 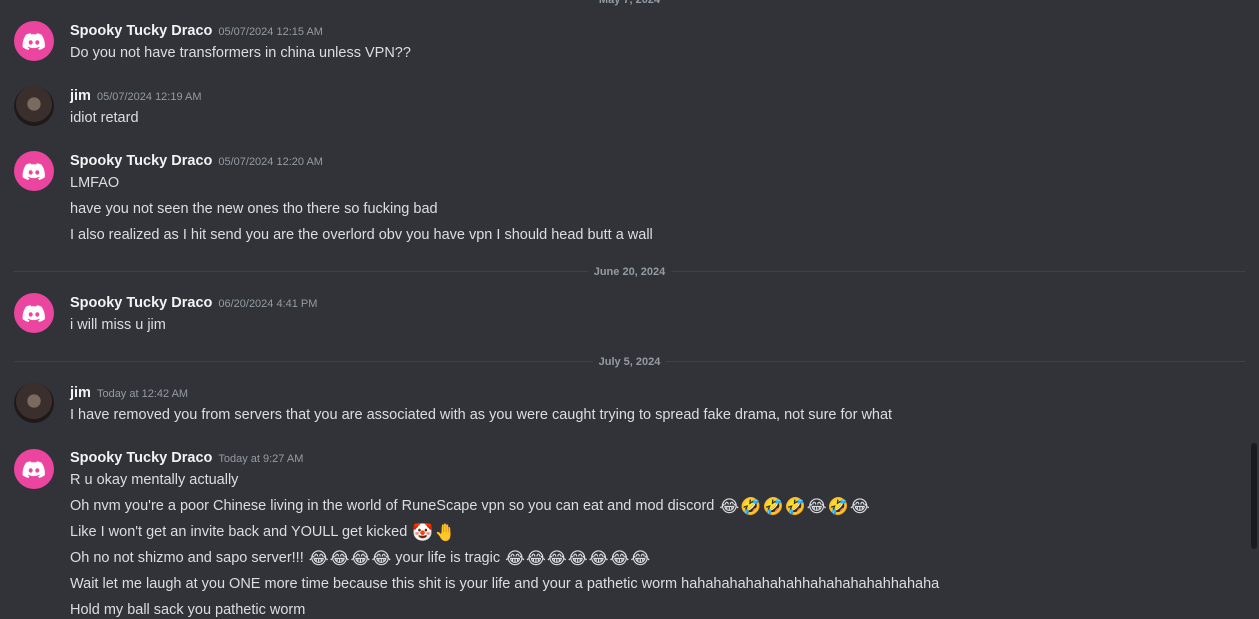 What do you see at coordinates (422, 533) in the screenshot?
I see `emoji-icon: 🤡` at bounding box center [422, 533].